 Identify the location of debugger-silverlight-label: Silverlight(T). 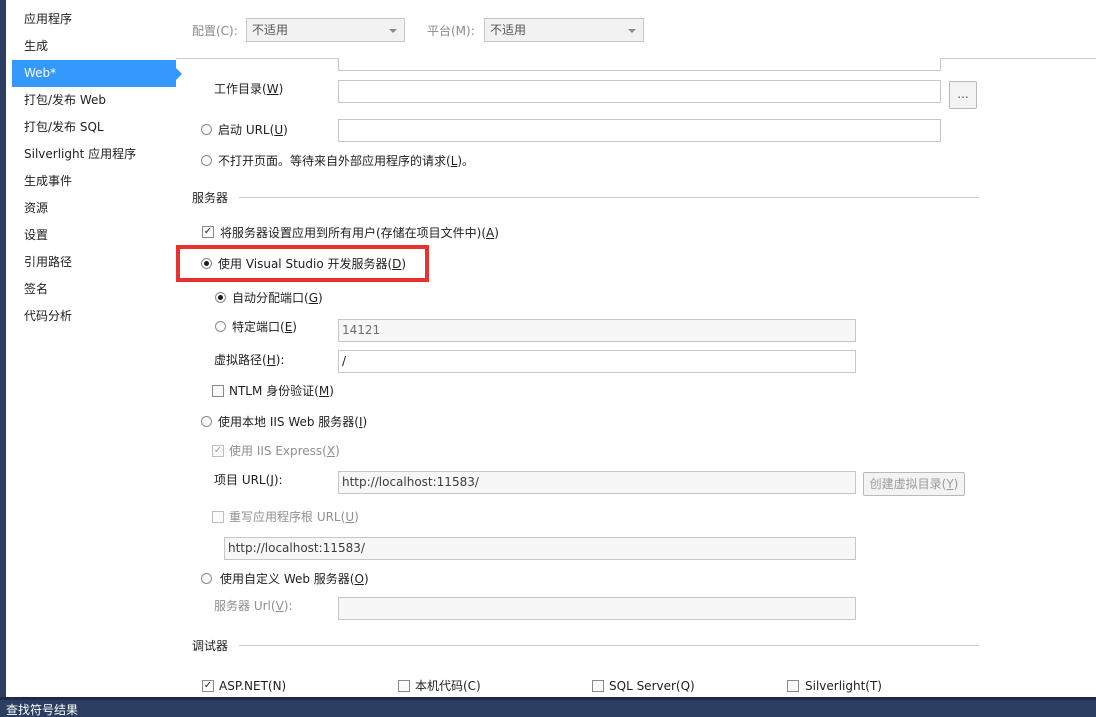
(843, 686).